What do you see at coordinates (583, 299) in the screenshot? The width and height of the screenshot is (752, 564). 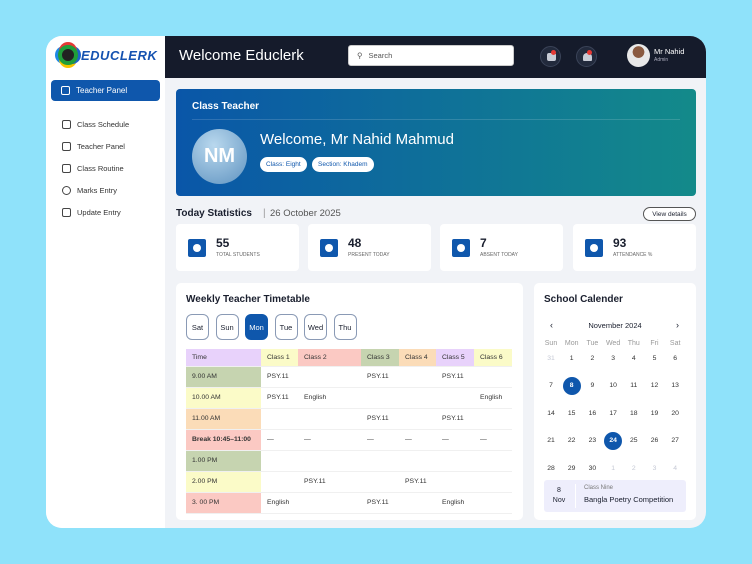 I see `calendar-title: School Calender` at bounding box center [583, 299].